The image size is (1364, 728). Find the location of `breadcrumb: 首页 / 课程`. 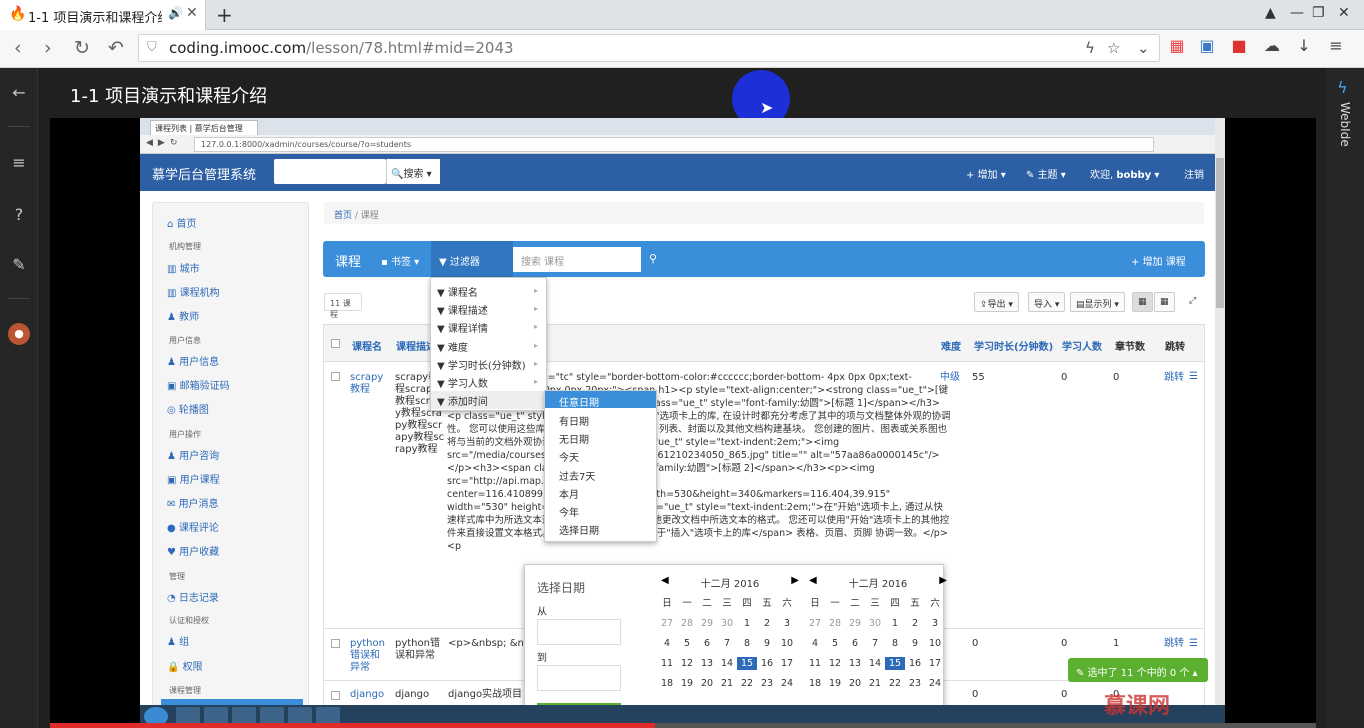

breadcrumb: 首页 / 课程 is located at coordinates (764, 213).